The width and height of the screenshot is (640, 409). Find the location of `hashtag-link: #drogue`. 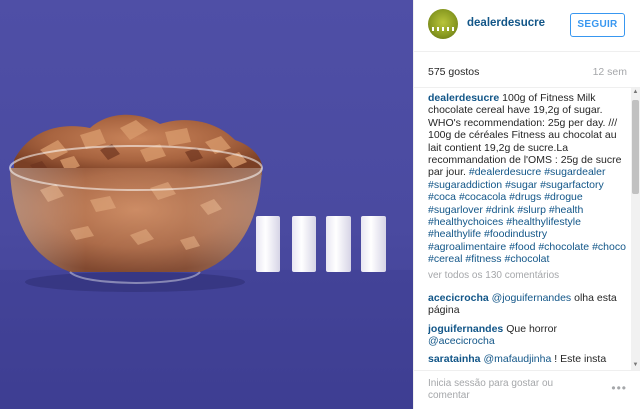

hashtag-link: #drogue is located at coordinates (563, 197).